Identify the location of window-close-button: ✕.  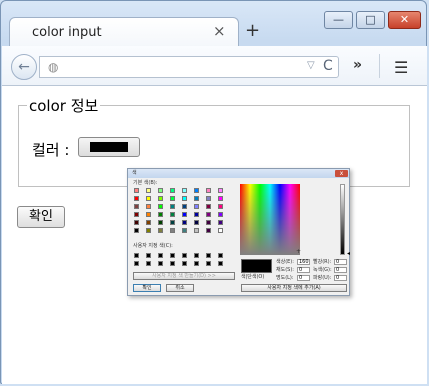
(404, 20).